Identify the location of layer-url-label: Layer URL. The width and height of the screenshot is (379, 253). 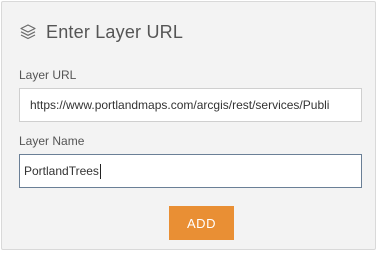
(48, 75).